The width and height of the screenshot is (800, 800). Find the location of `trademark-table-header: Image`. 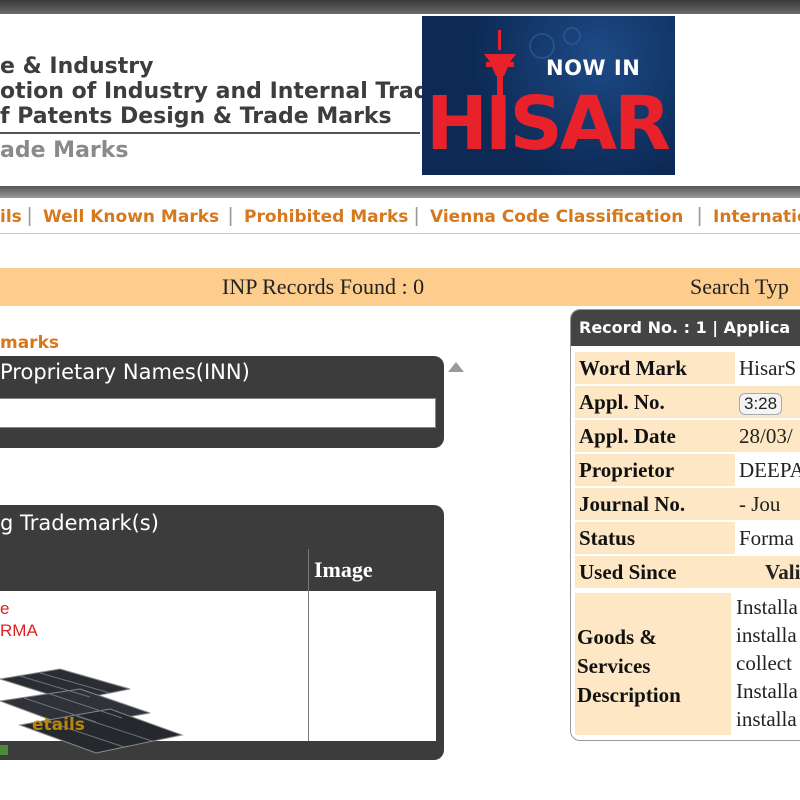

trademark-table-header: Image is located at coordinates (218, 570).